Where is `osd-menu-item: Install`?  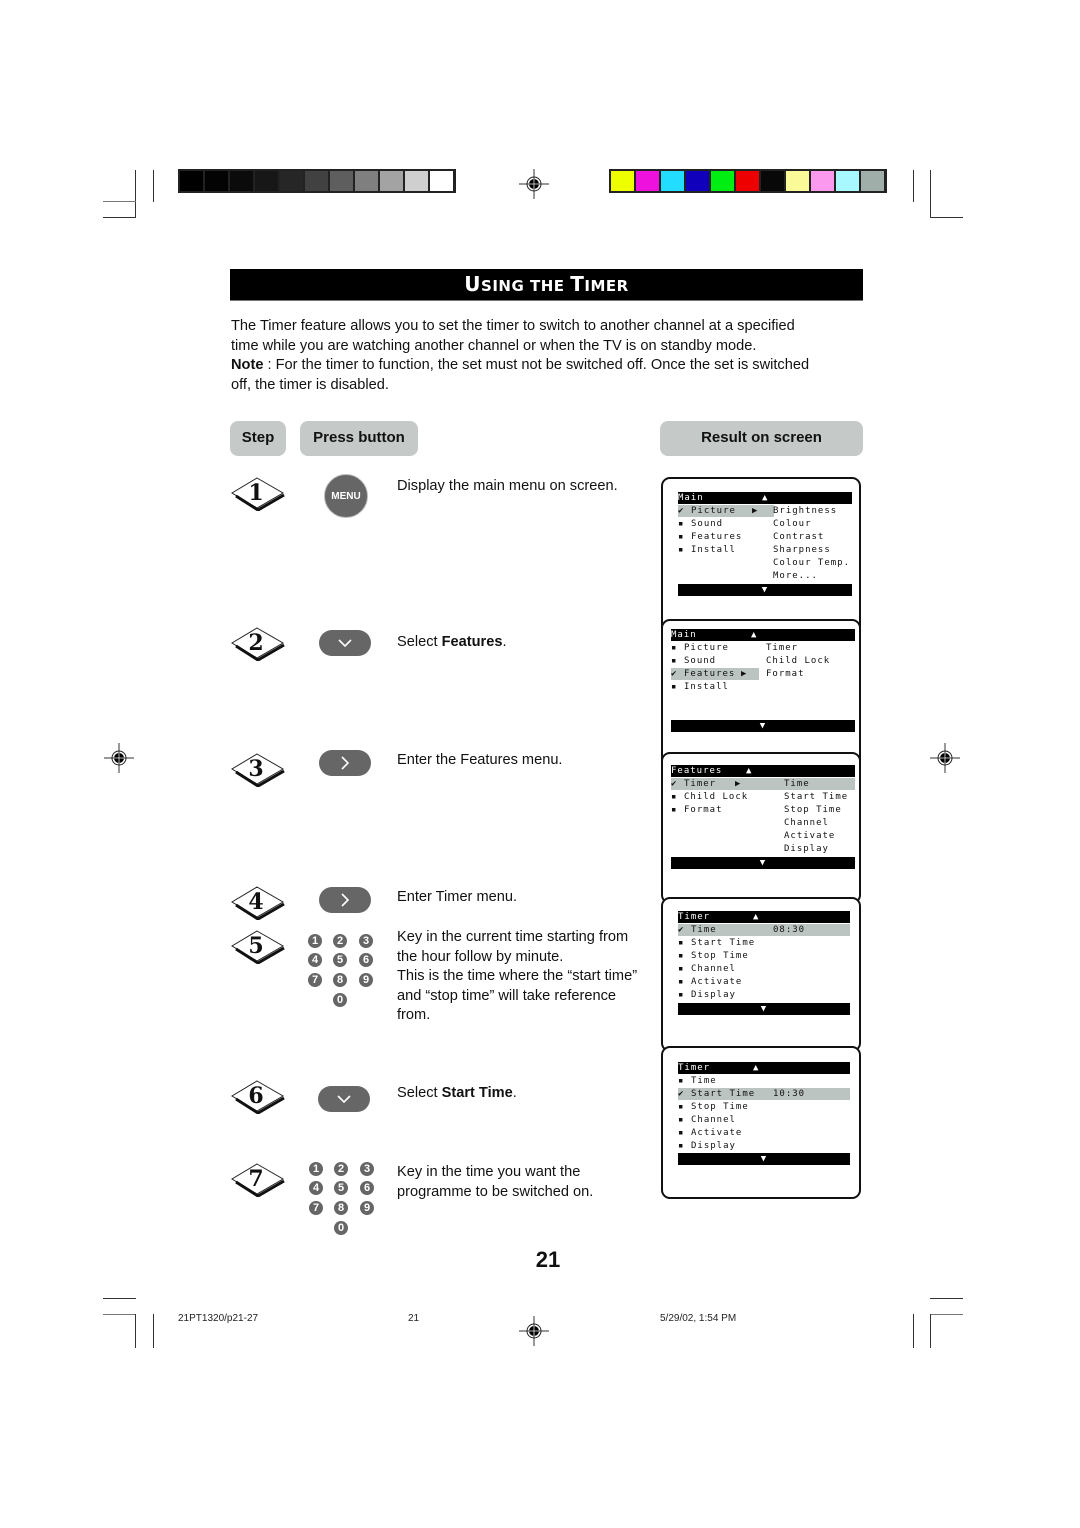 osd-menu-item: Install is located at coordinates (713, 550).